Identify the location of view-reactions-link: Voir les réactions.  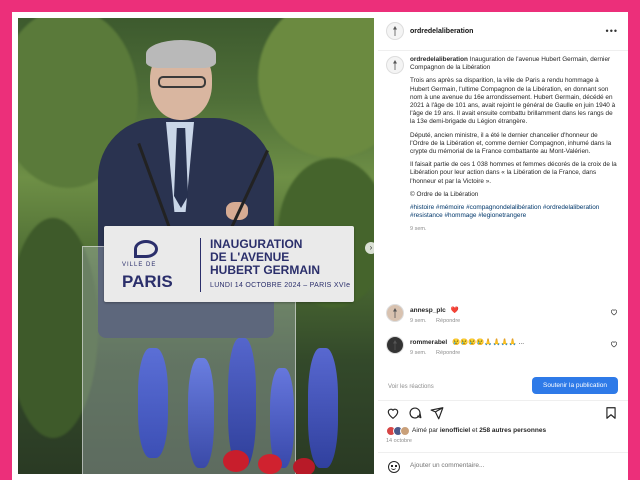
(411, 387).